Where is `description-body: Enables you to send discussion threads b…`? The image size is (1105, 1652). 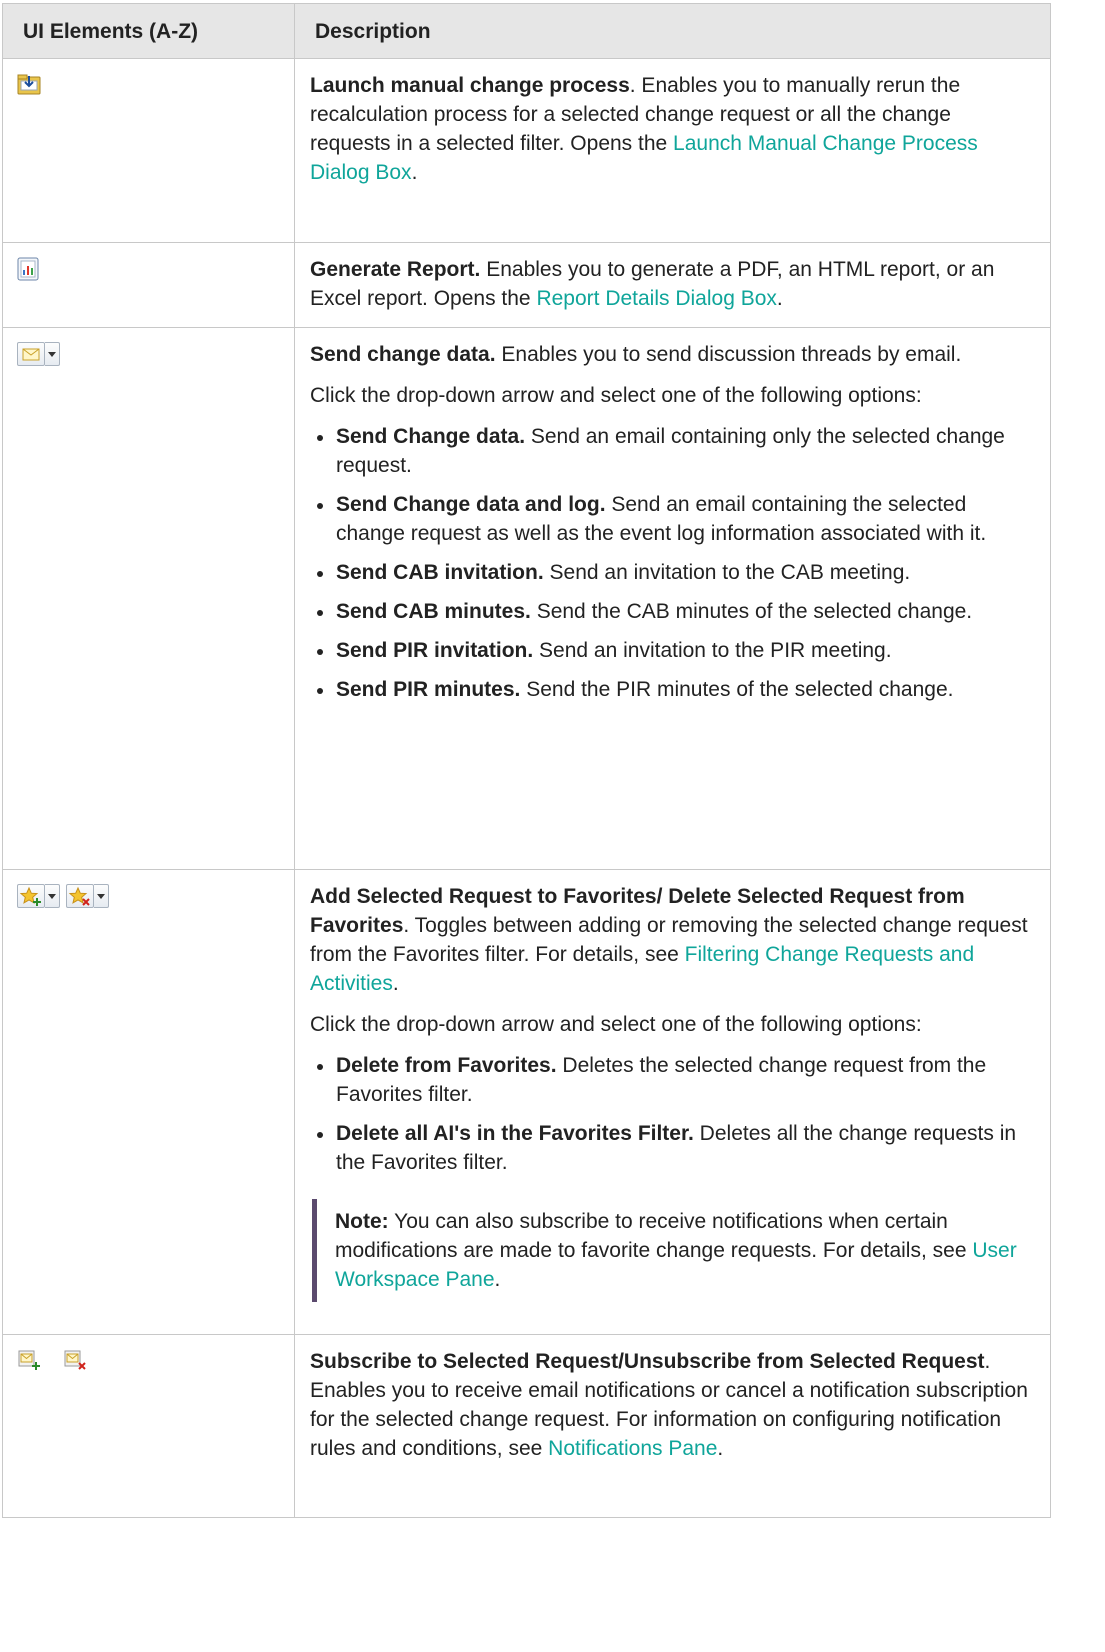
description-body: Enables you to send discussion threads b… is located at coordinates (728, 354).